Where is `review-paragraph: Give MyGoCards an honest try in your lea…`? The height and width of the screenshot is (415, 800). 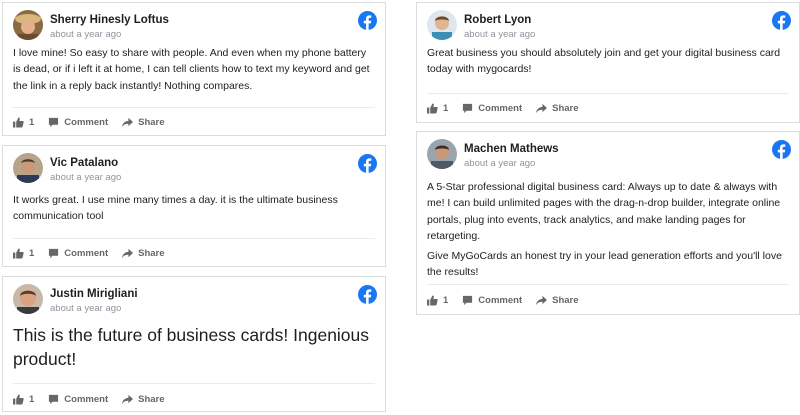 review-paragraph: Give MyGoCards an honest try in your lea… is located at coordinates (604, 264).